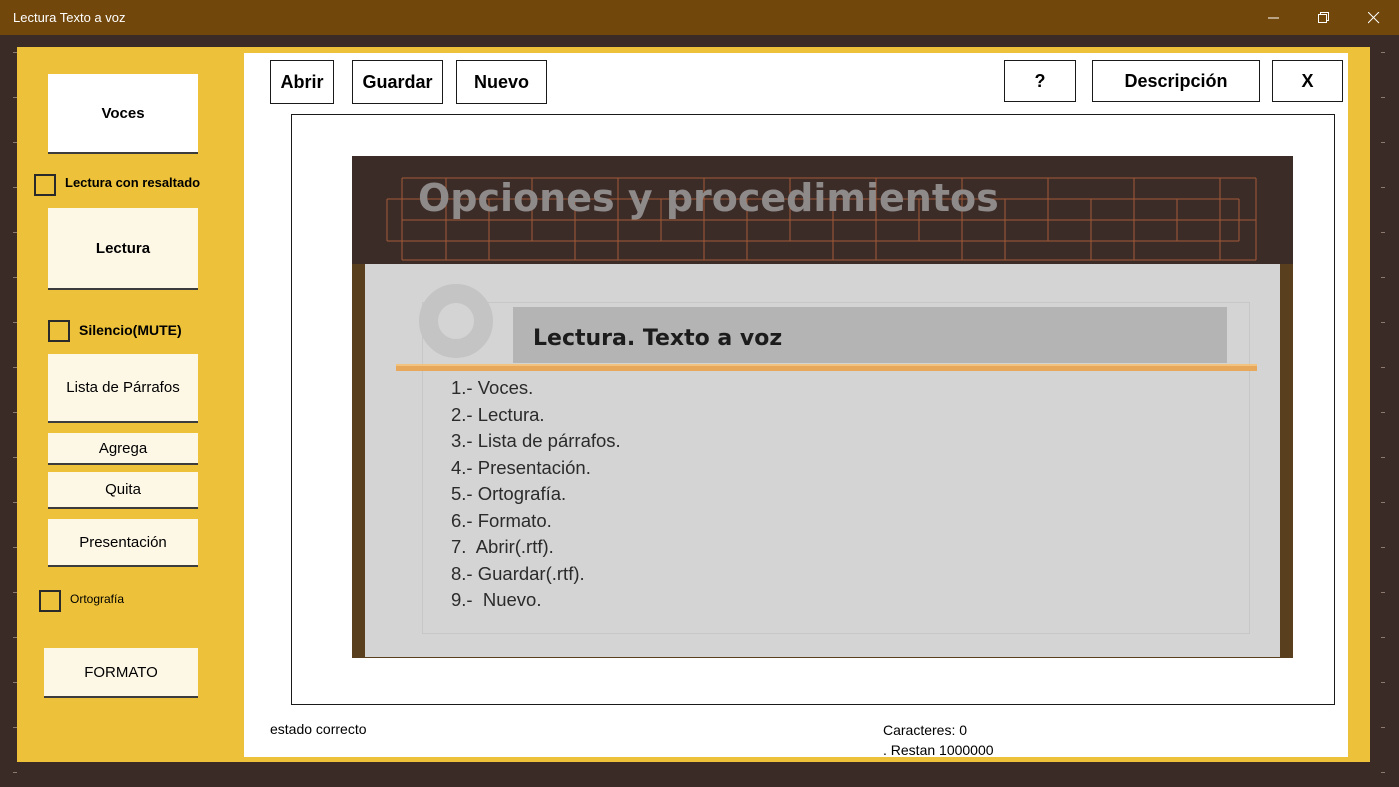 The image size is (1399, 787). I want to click on silencio-checkbox, so click(59, 331).